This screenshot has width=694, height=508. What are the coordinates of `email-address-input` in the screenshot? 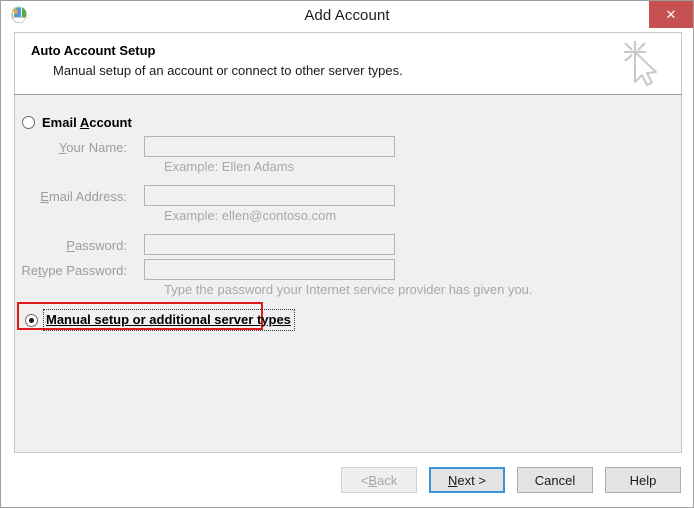 It's located at (269, 195).